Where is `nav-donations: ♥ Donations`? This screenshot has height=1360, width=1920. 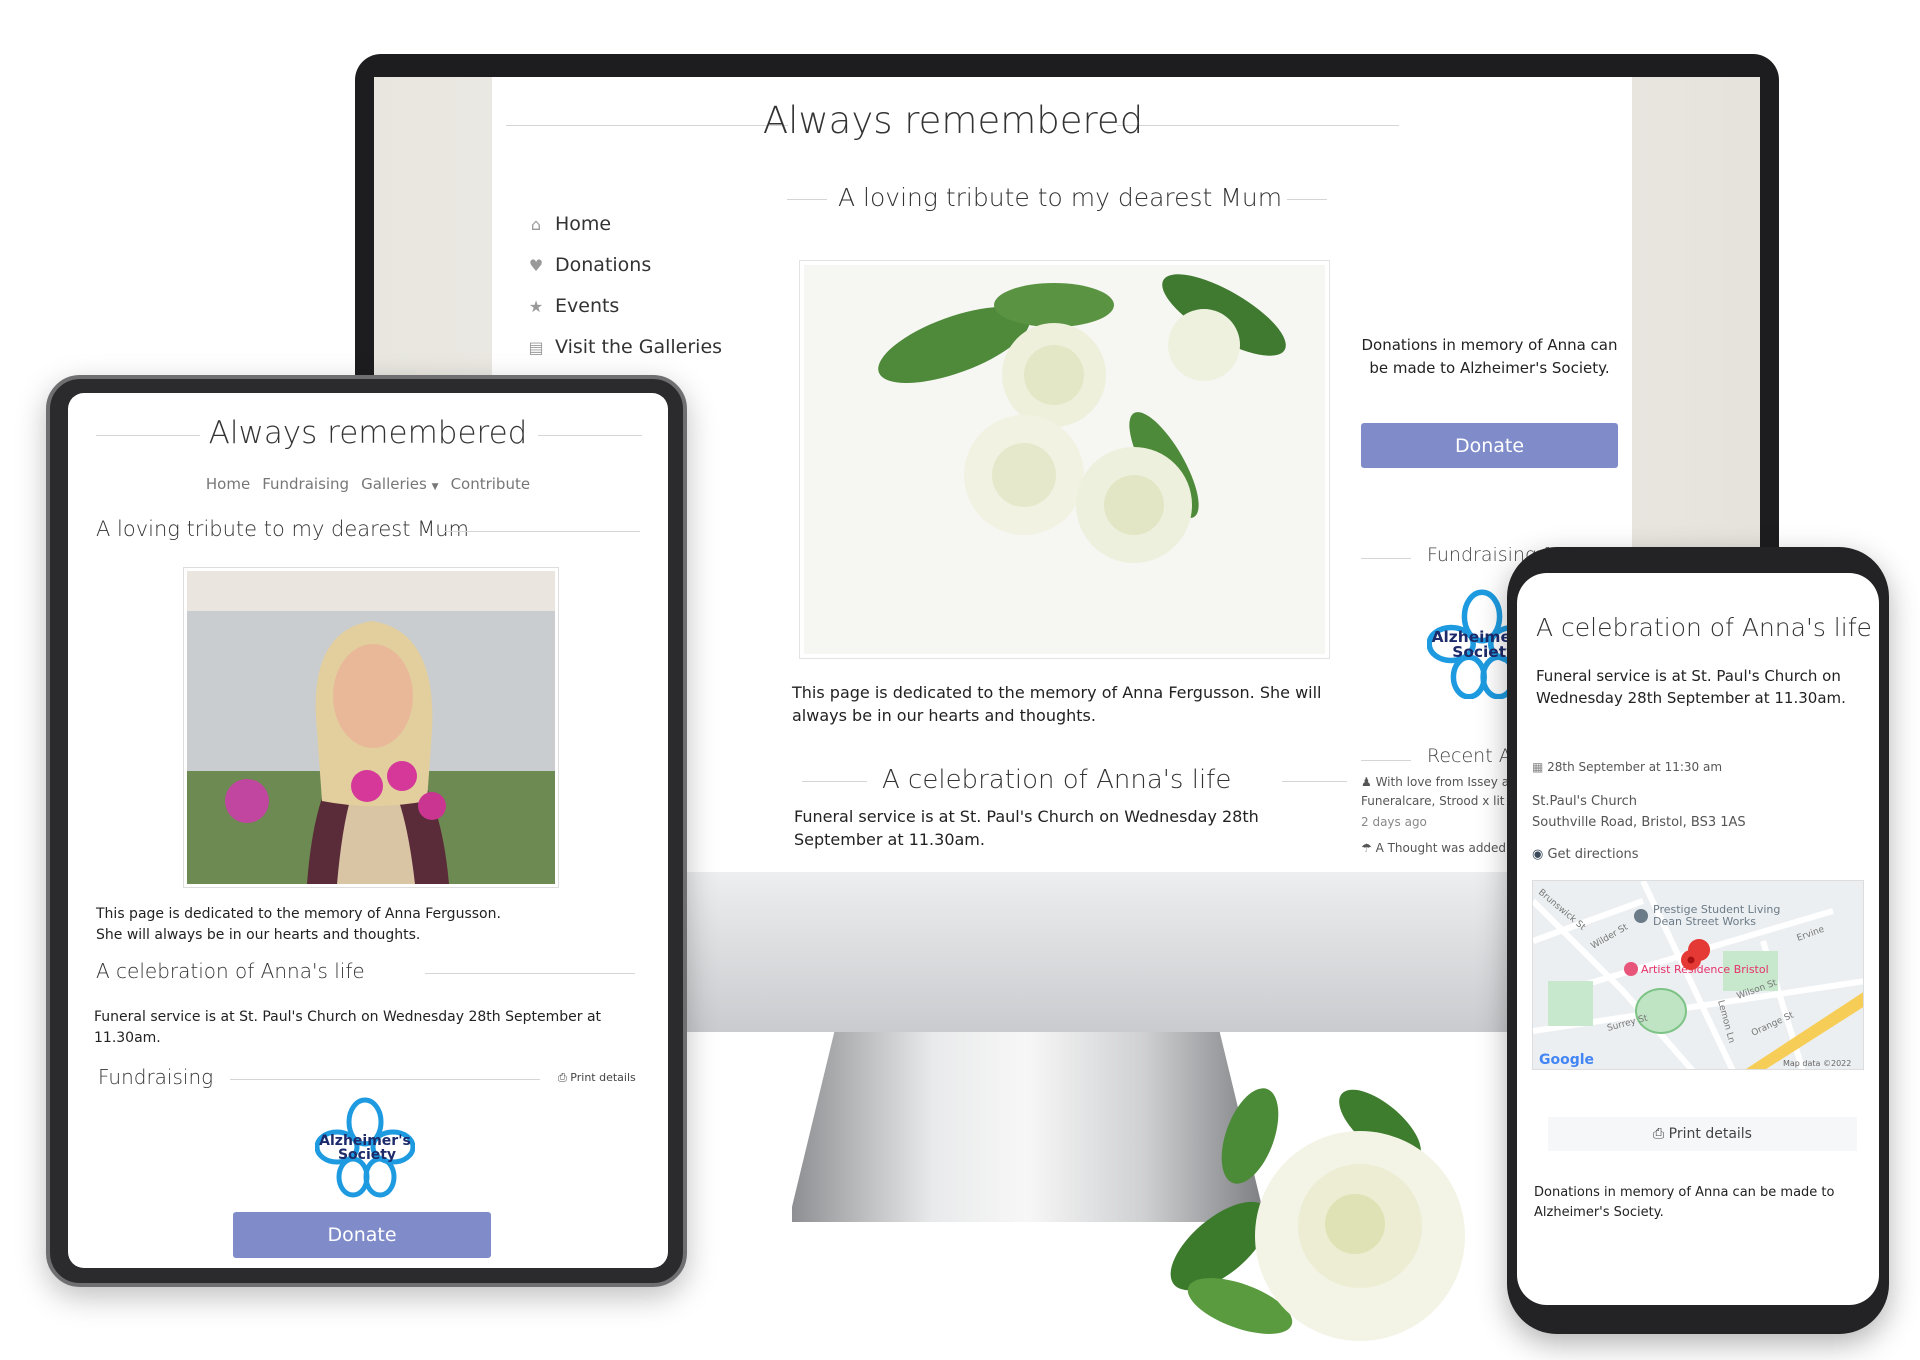 nav-donations: ♥ Donations is located at coordinates (589, 265).